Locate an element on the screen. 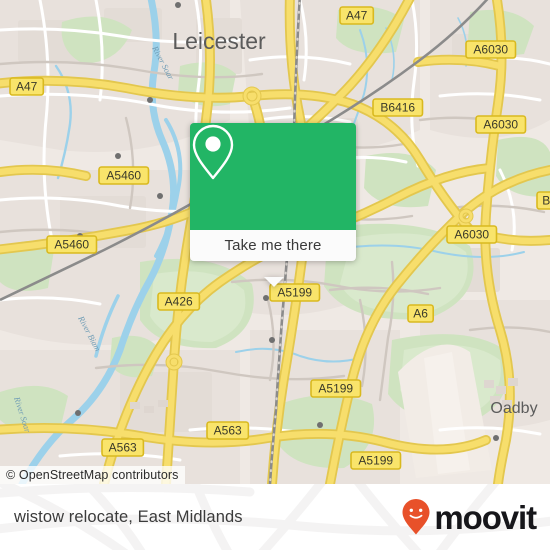  place-label: Oadby is located at coordinates (513, 408).